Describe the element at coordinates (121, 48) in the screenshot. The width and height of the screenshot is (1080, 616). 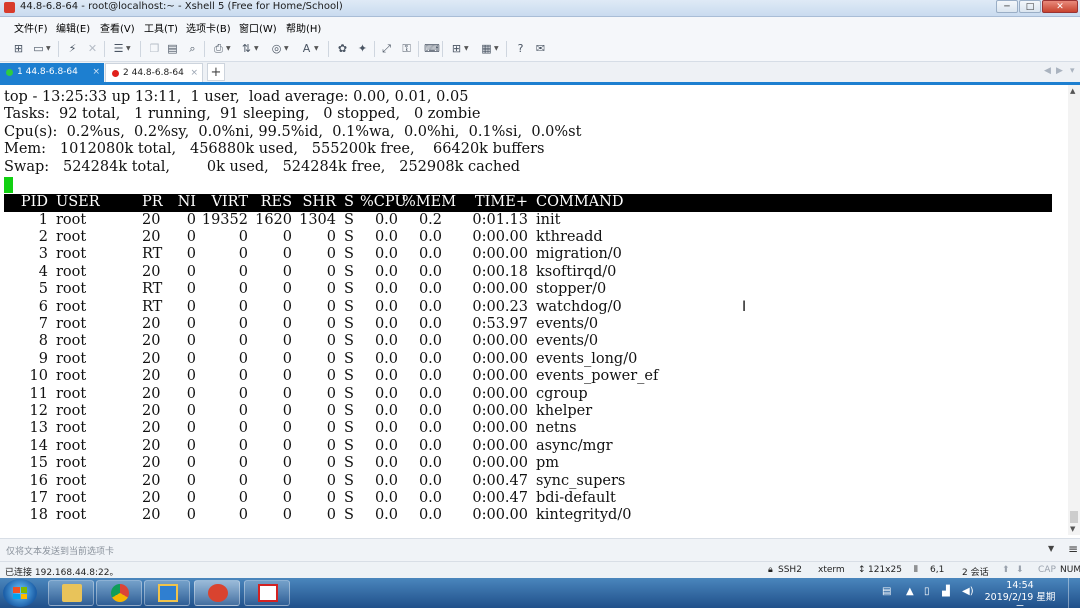
I see `properties-icon: ☰ ▼` at that location.